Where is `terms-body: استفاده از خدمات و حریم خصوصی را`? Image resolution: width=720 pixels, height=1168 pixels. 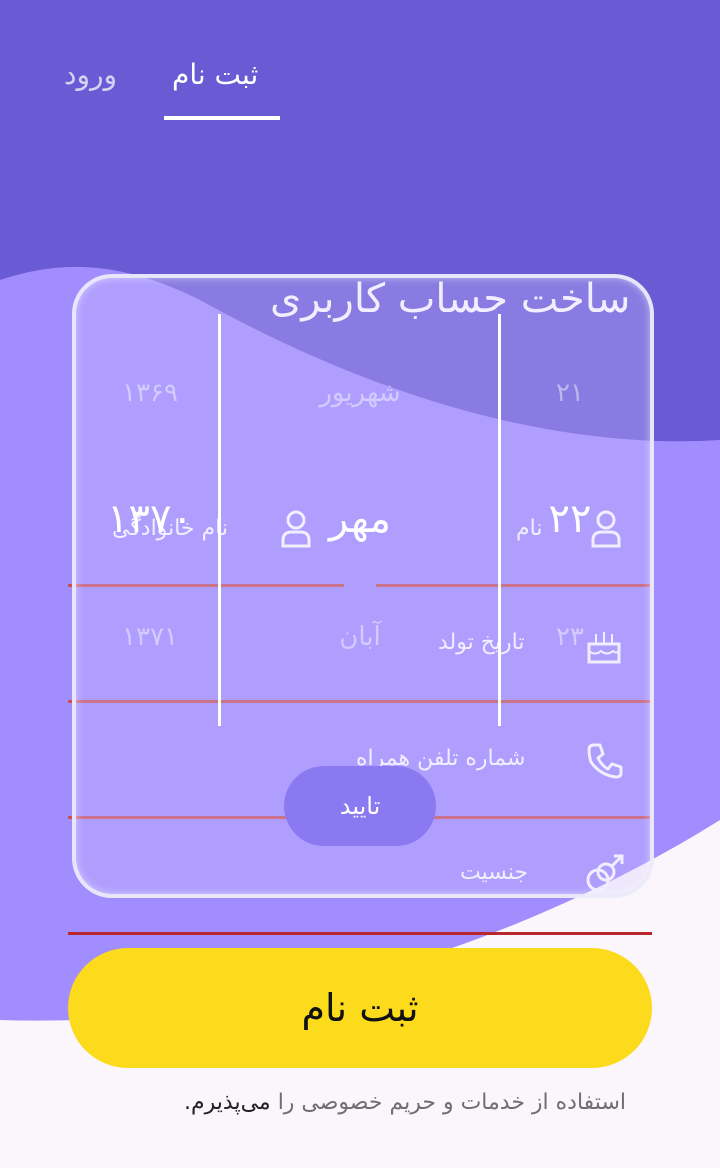
terms-body: استفاده از خدمات و حریم خصوصی را is located at coordinates (451, 1102).